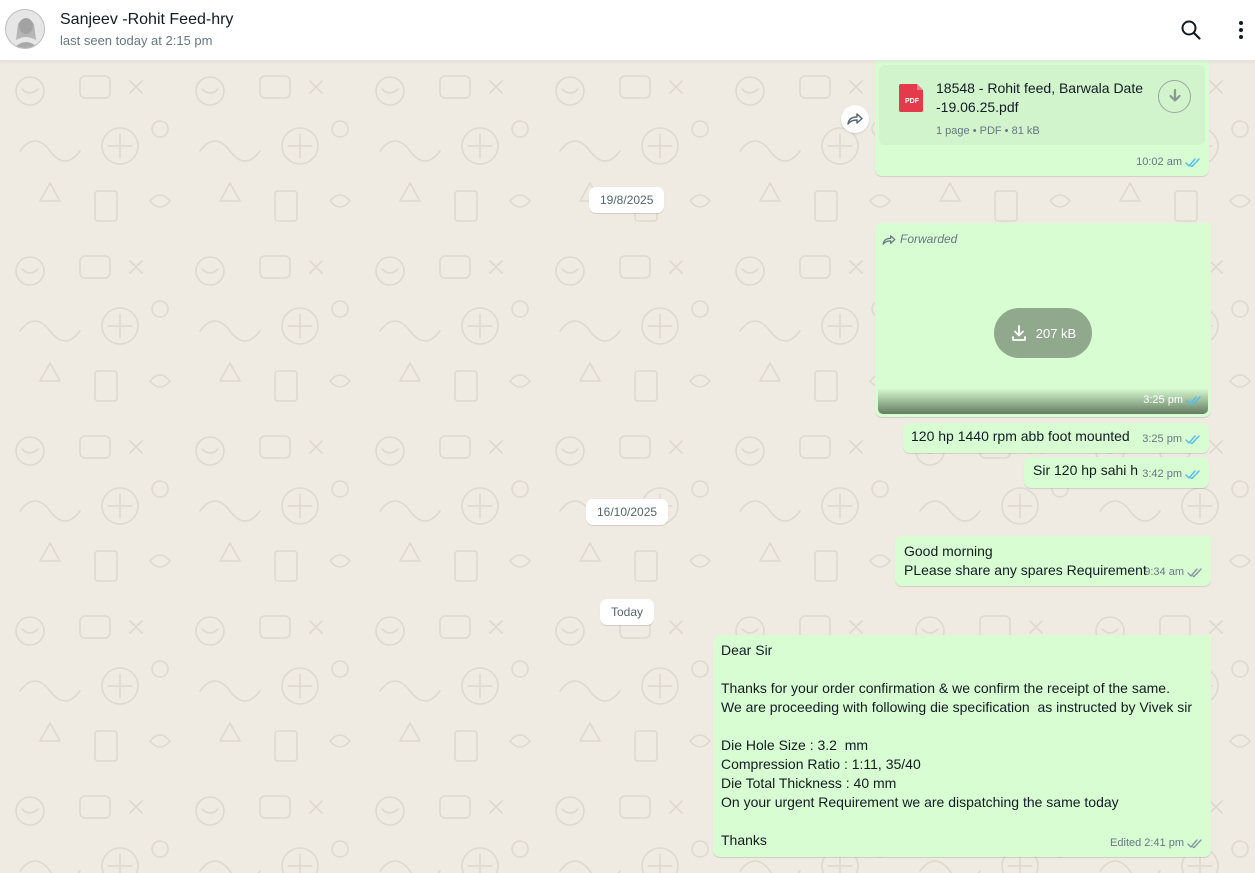 This screenshot has width=1255, height=873. I want to click on forward-shortcut-button, so click(855, 119).